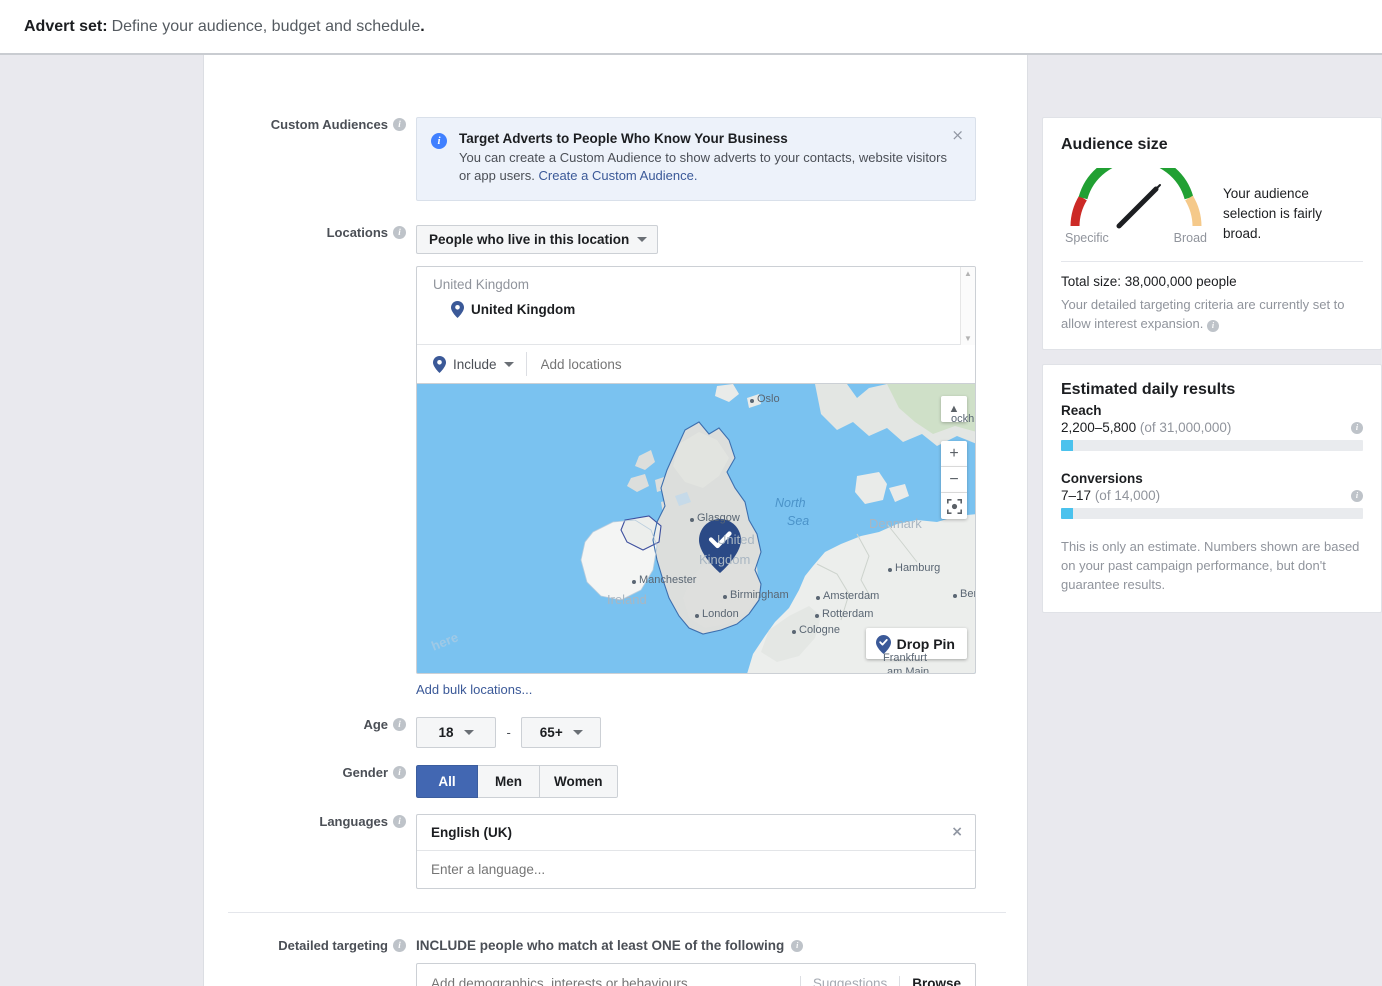  Describe the element at coordinates (447, 781) in the screenshot. I see `gender-option-all: All` at that location.